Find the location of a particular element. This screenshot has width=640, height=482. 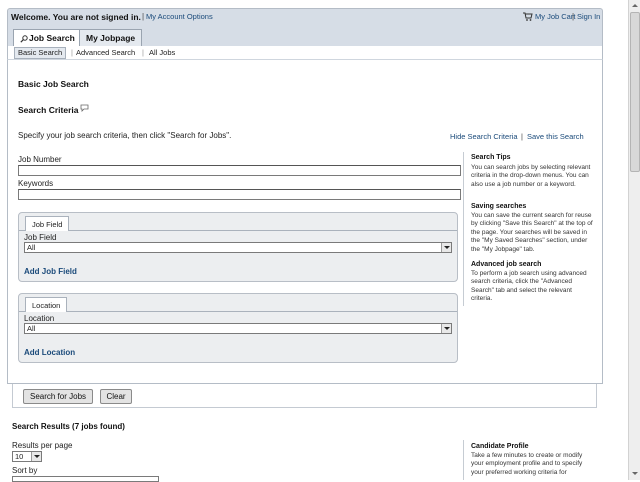

job-field-group: Job Field Job Field All Add Job Field is located at coordinates (238, 247).